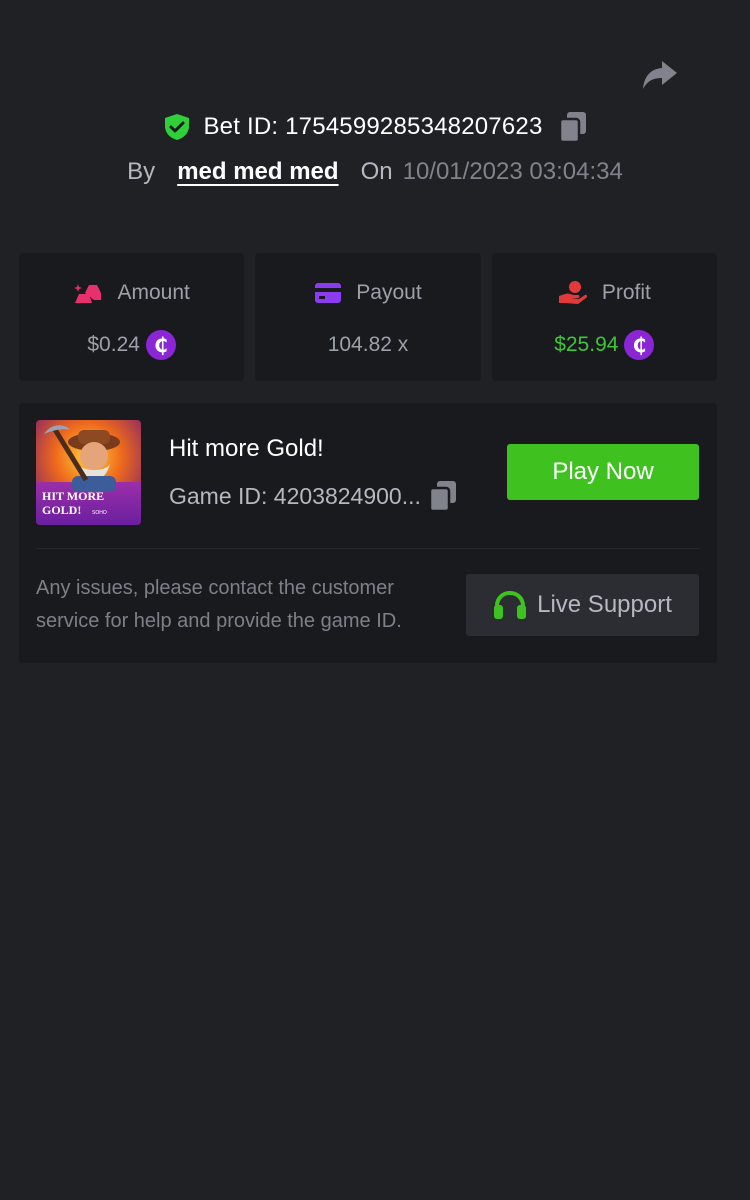 The image size is (750, 1200). Describe the element at coordinates (604, 317) in the screenshot. I see `profit-card: Profit $25.94 ₵` at that location.